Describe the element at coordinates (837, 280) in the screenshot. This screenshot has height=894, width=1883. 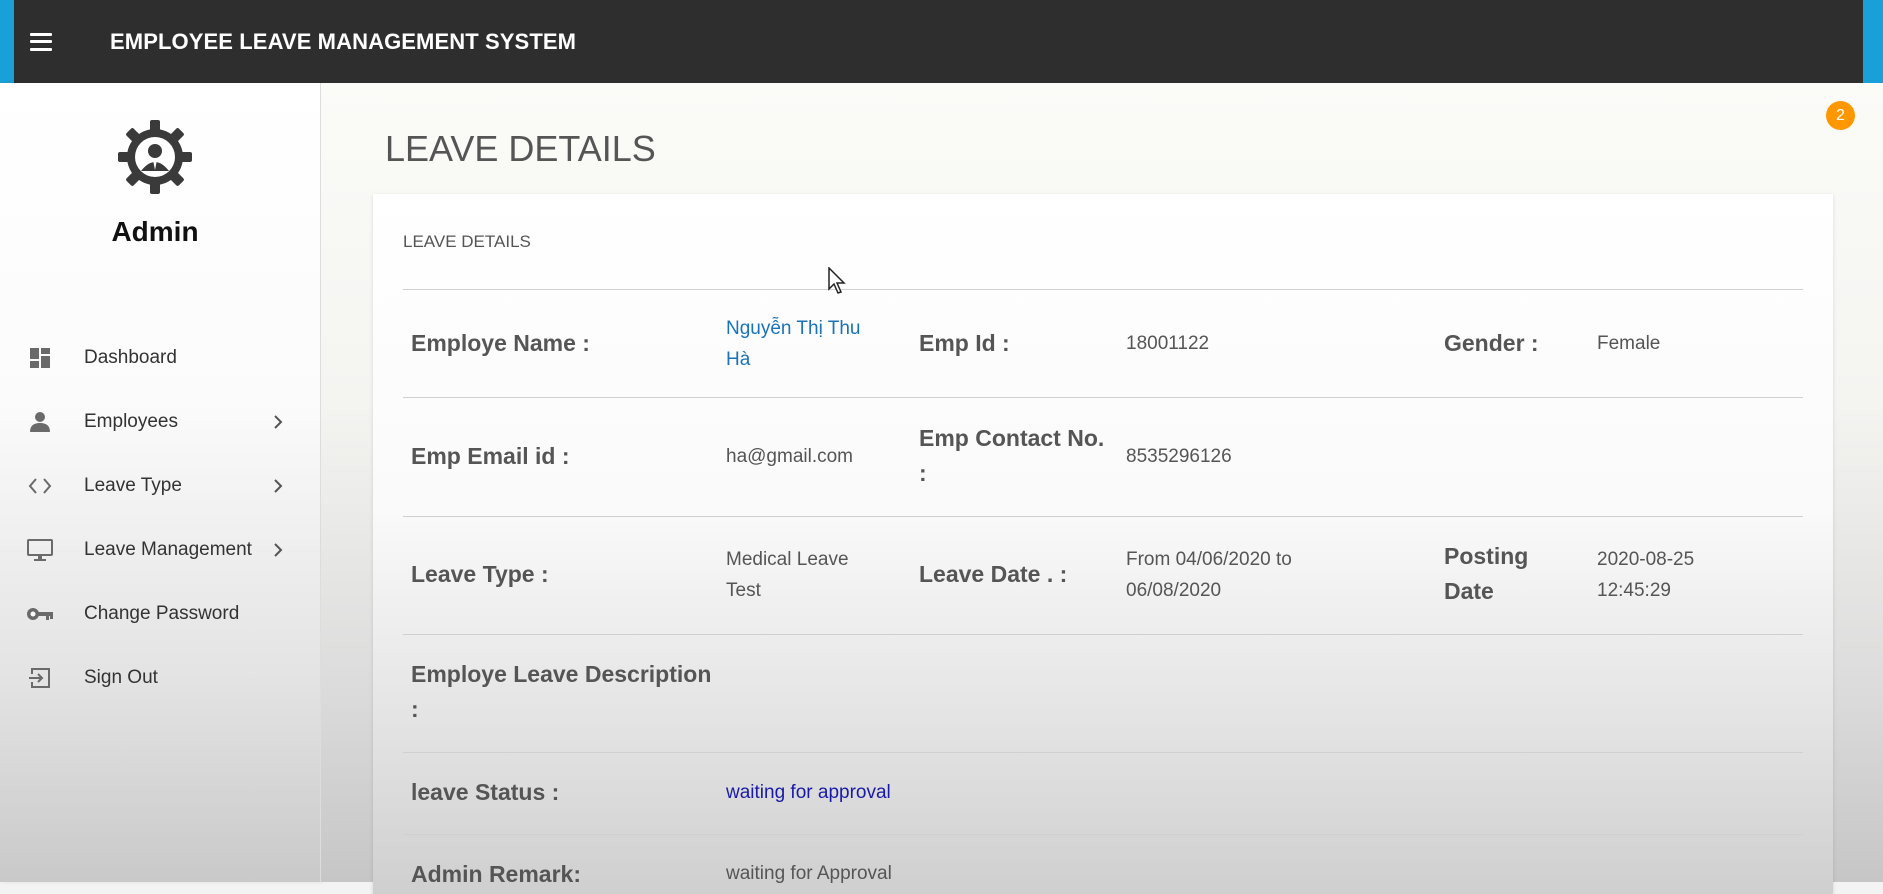
I see `mouse-cursor-icon` at that location.